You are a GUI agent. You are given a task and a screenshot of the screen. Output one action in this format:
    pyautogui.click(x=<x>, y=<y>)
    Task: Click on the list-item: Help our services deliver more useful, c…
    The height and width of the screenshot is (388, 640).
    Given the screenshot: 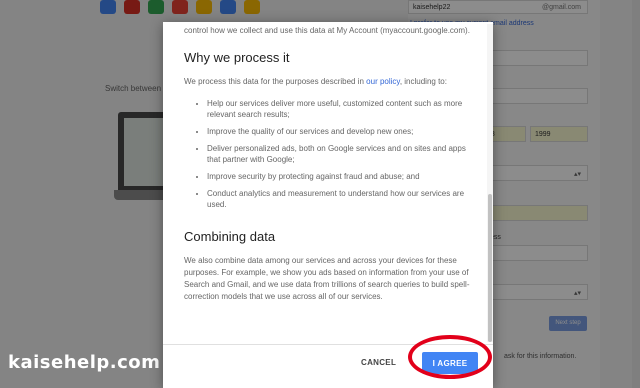 What is the action you would take?
    pyautogui.click(x=339, y=109)
    